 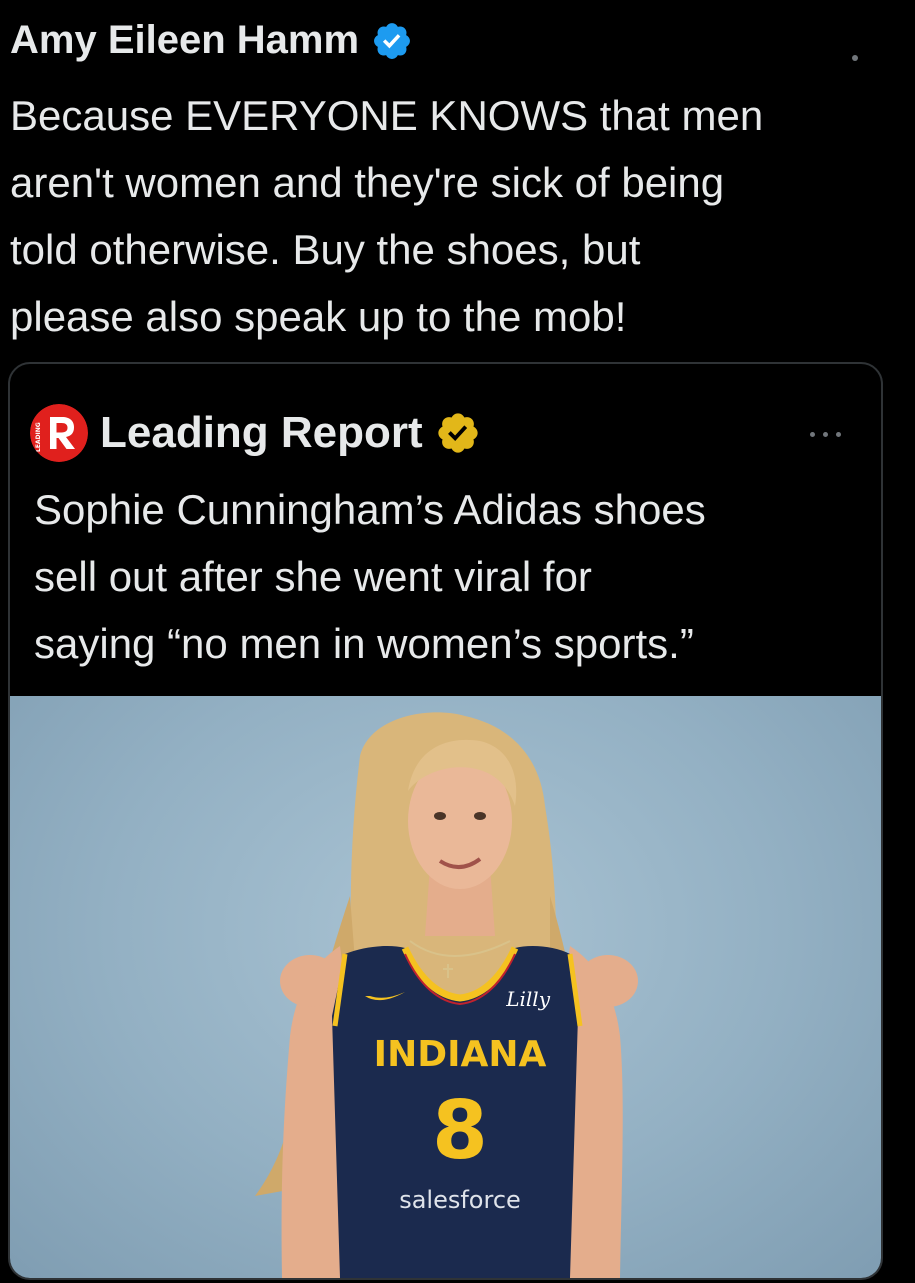 I want to click on tweet-text-line: aren't women and they're sick of being, so click(x=367, y=182).